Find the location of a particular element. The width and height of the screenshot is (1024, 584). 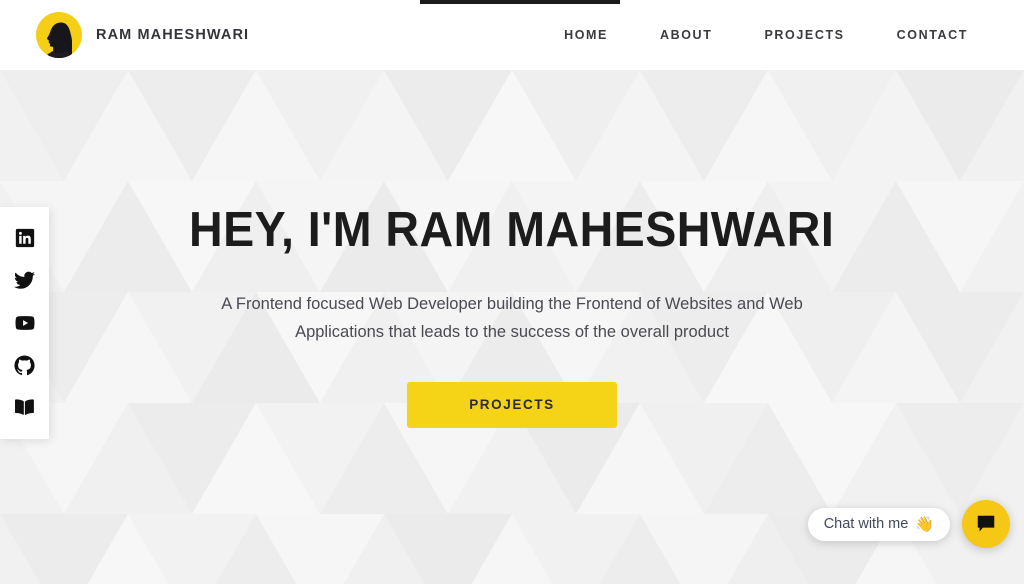

chat-open-button is located at coordinates (986, 524).